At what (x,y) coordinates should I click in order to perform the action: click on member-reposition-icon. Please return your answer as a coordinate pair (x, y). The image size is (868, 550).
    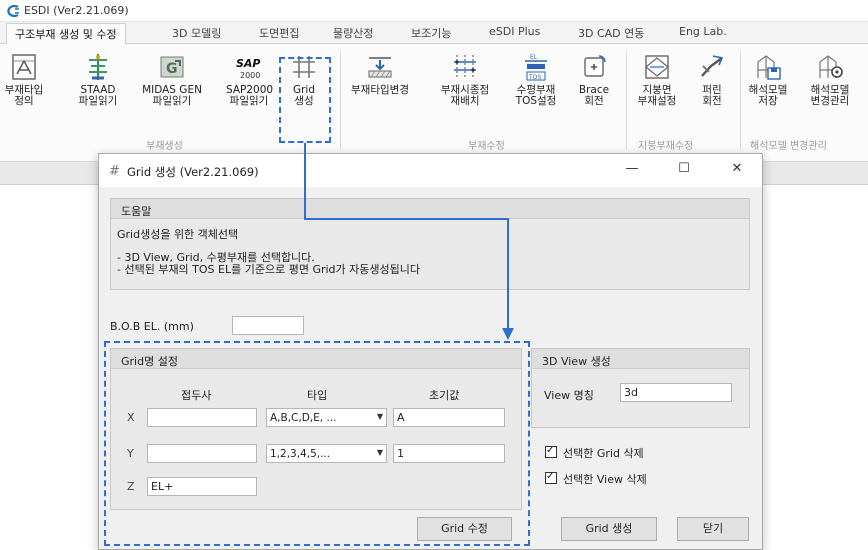
    Looking at the image, I should click on (465, 67).